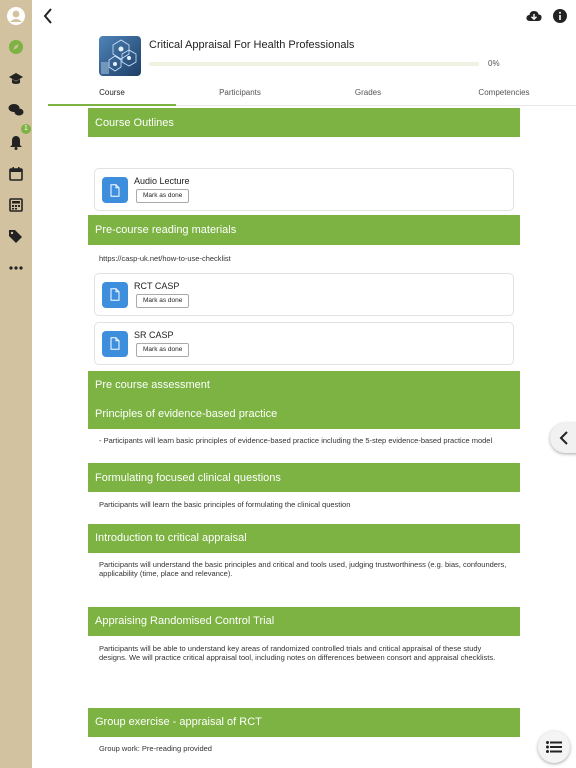  I want to click on section-link: https://casp-uk.net/how-to-use-checklist, so click(304, 259).